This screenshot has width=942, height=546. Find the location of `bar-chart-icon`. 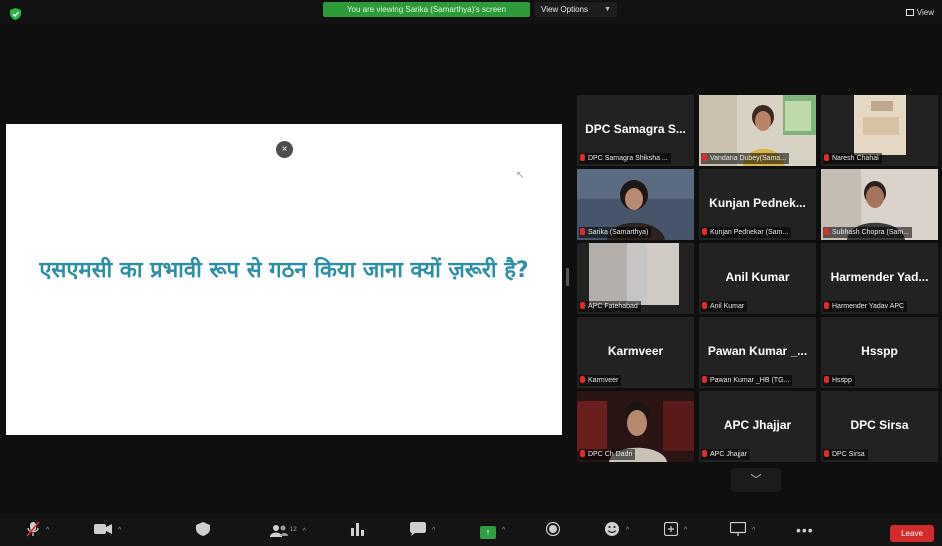

bar-chart-icon is located at coordinates (357, 529).